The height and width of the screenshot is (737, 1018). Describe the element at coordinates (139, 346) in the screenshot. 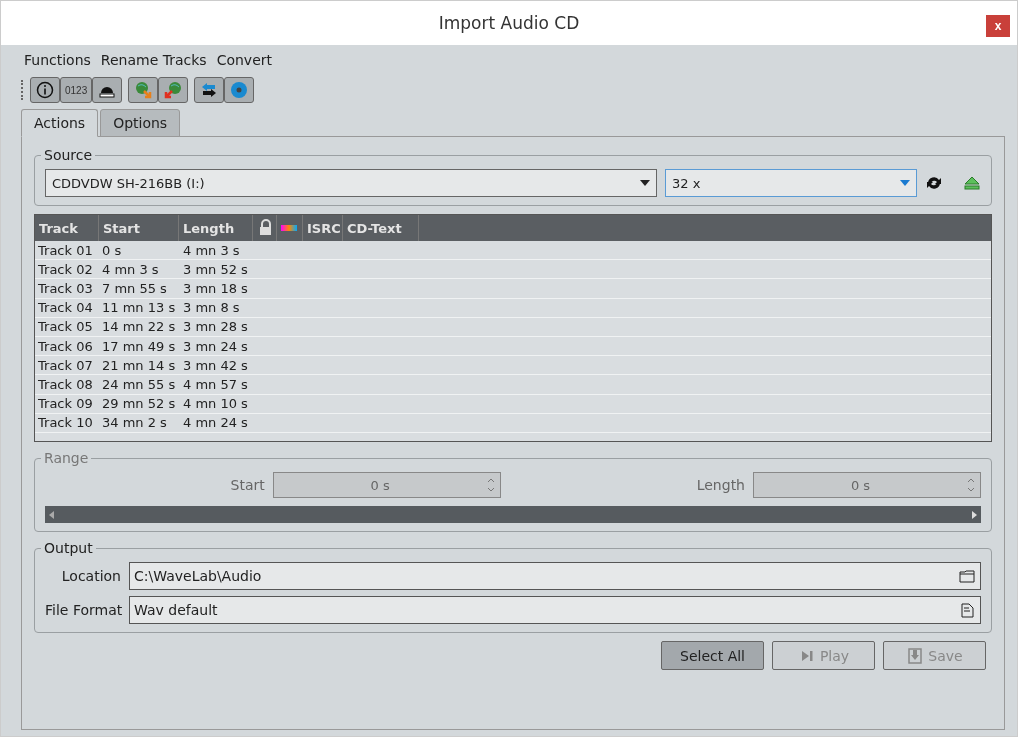

I see `table-cell-text: 17 mn 49 s` at that location.